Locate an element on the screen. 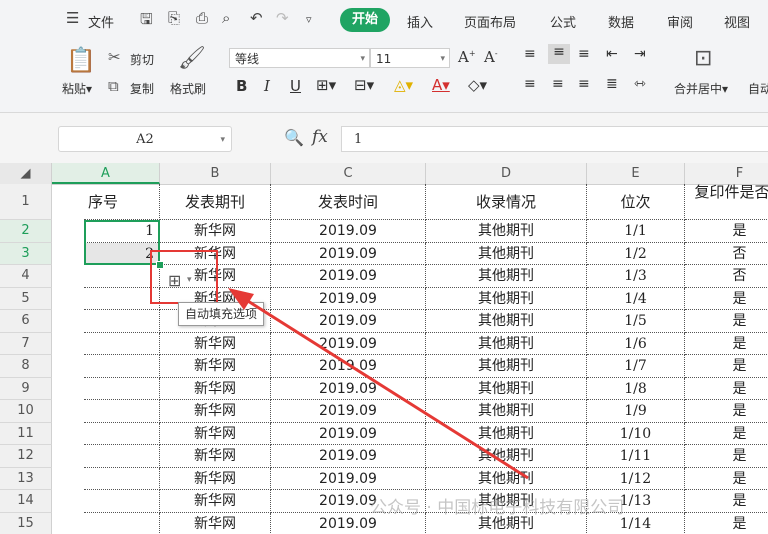  font-name-select: 等线 ▾ is located at coordinates (299, 58).